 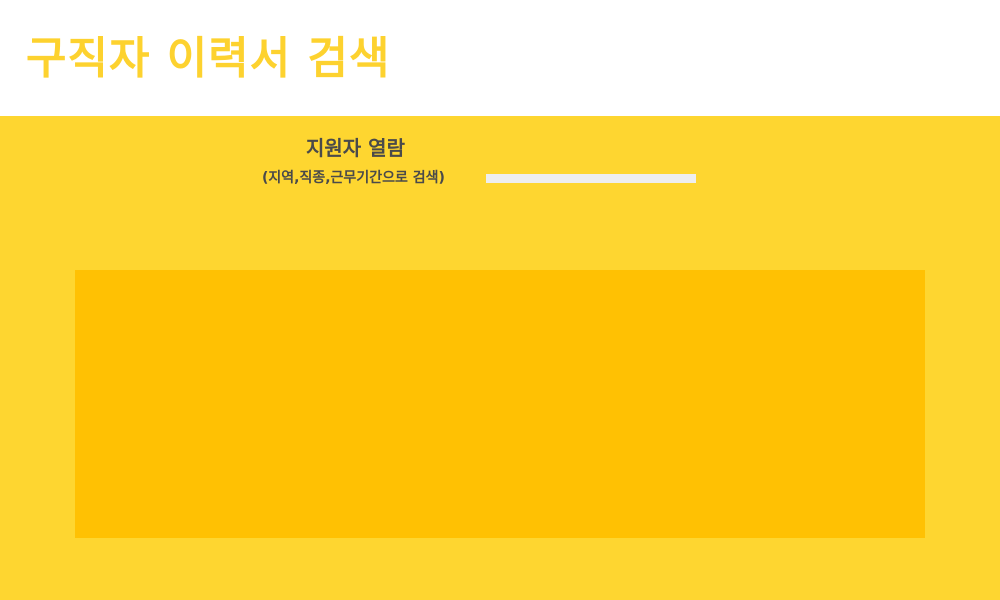 I want to click on search-hint-label: (지역,직종,근무기간으로 검색), so click(x=353, y=178).